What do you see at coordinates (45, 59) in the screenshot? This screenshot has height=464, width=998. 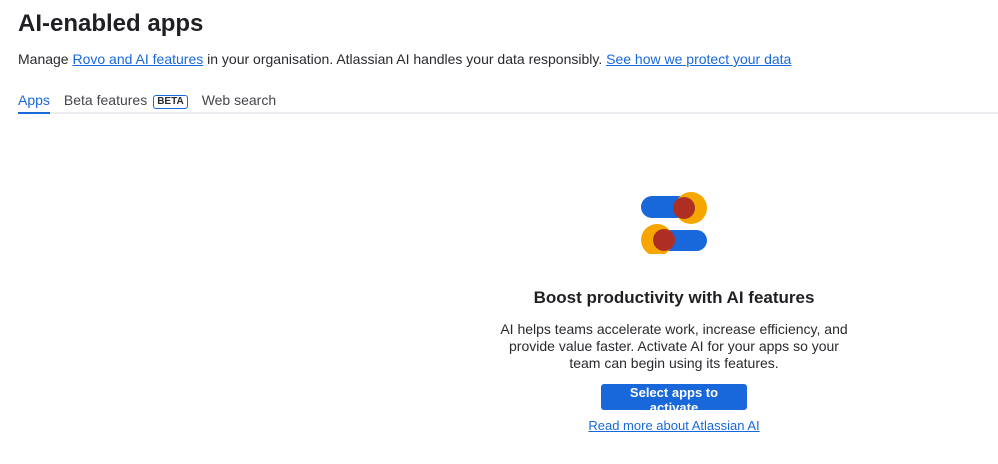 I see `desc-text: Manage` at bounding box center [45, 59].